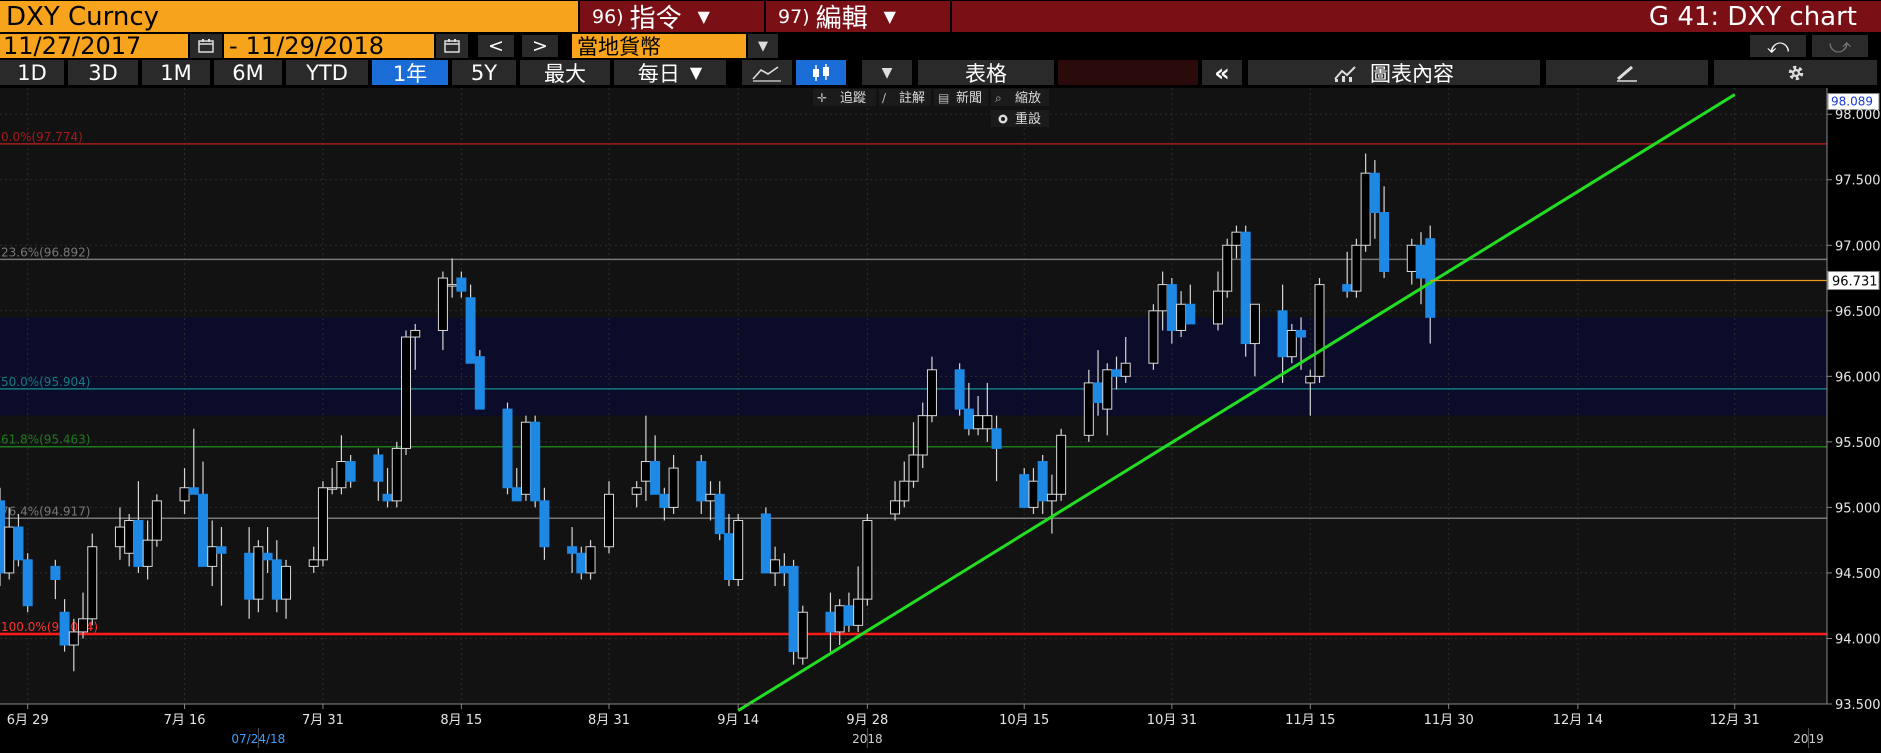  Describe the element at coordinates (1627, 72) in the screenshot. I see `edit-pen-icon` at that location.